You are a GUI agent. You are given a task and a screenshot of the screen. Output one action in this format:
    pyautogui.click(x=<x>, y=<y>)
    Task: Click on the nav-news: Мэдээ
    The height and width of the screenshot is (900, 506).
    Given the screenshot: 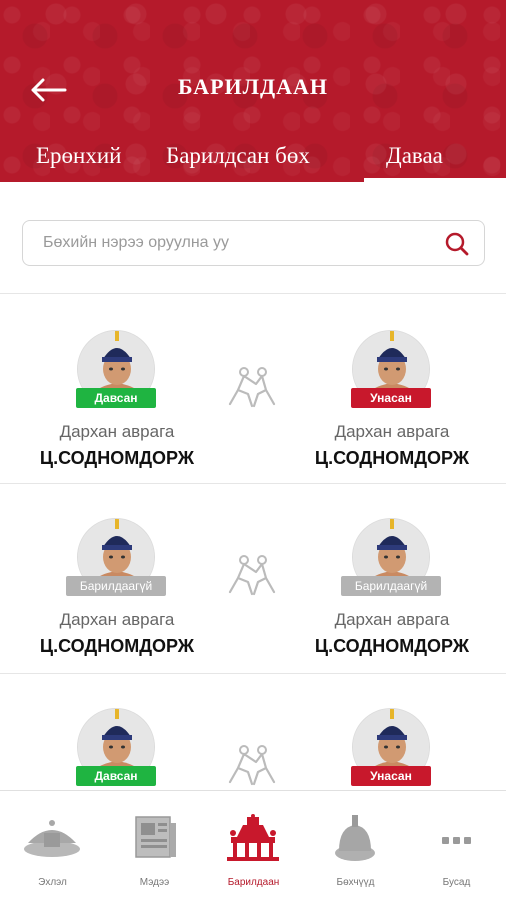 What is the action you would take?
    pyautogui.click(x=154, y=845)
    